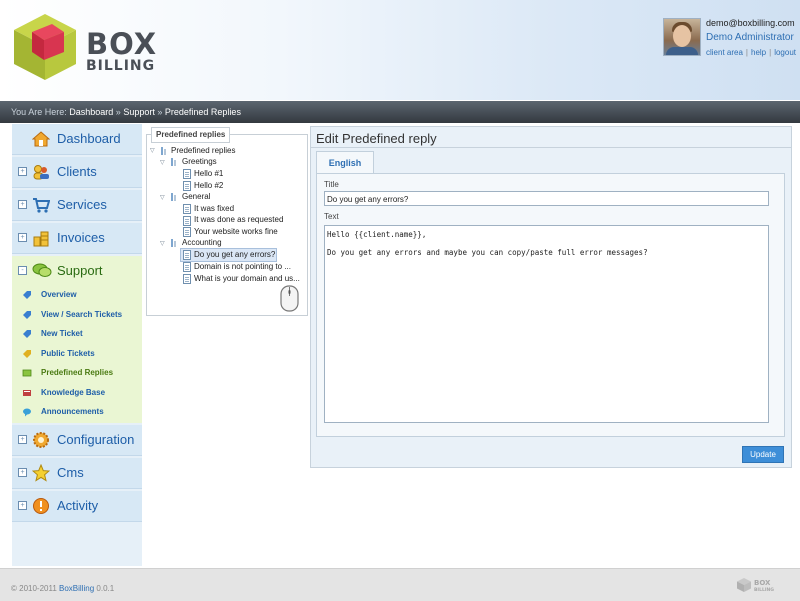  What do you see at coordinates (234, 254) in the screenshot?
I see `tree-node-reply-selected: Do you get any errors?` at bounding box center [234, 254].